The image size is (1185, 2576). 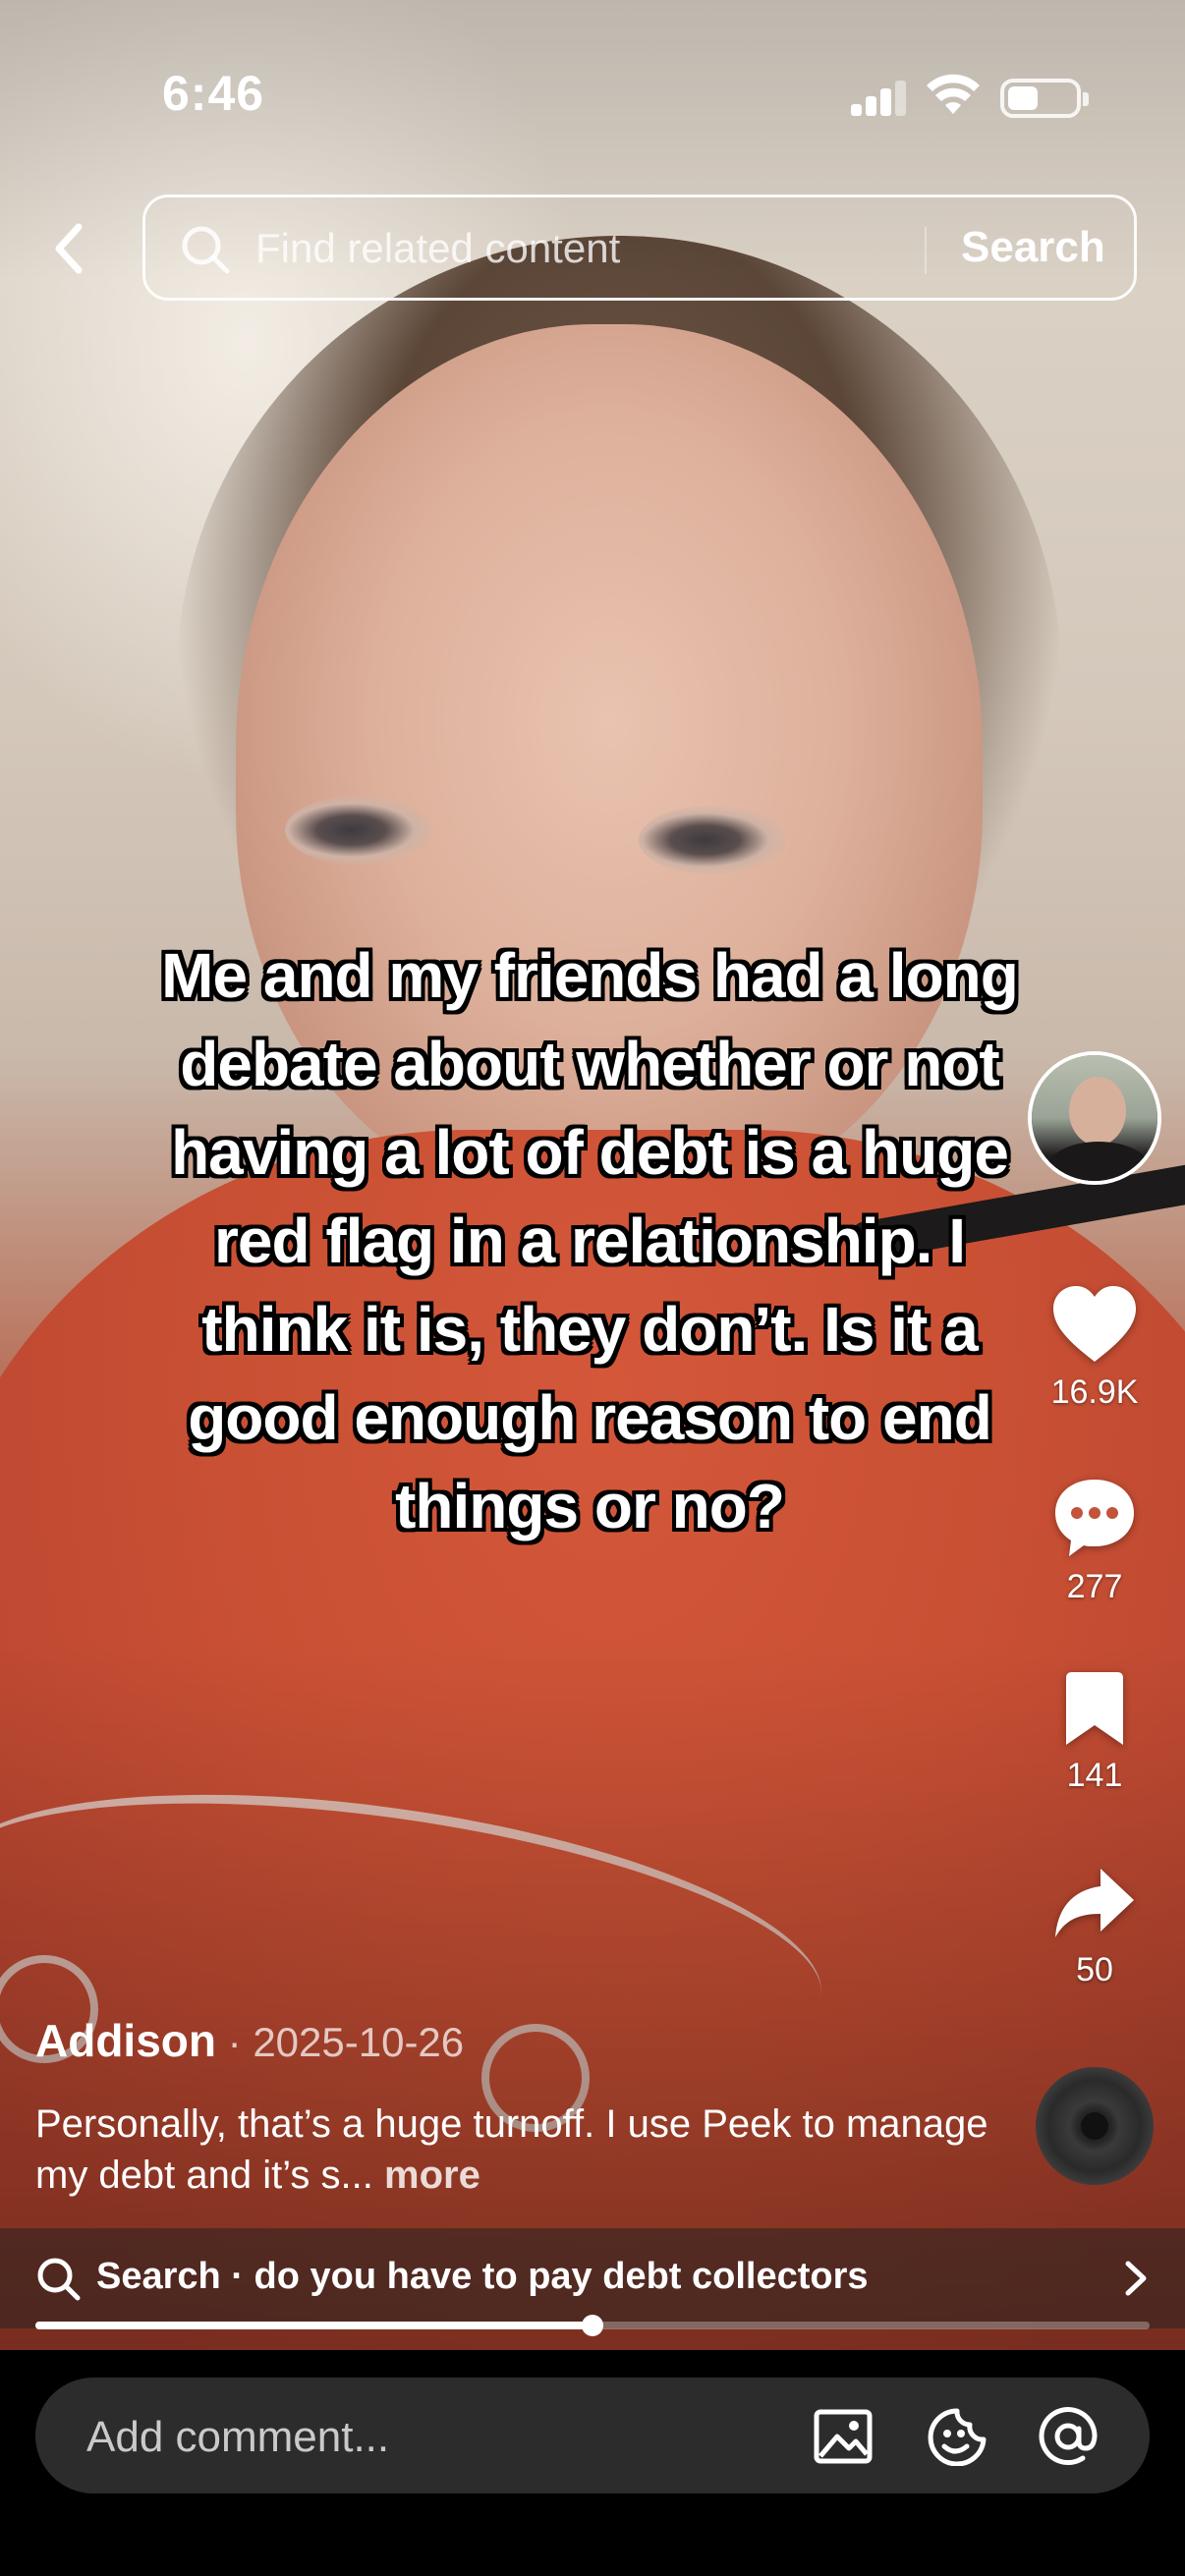 I want to click on status-bar: 6:46, so click(x=592, y=88).